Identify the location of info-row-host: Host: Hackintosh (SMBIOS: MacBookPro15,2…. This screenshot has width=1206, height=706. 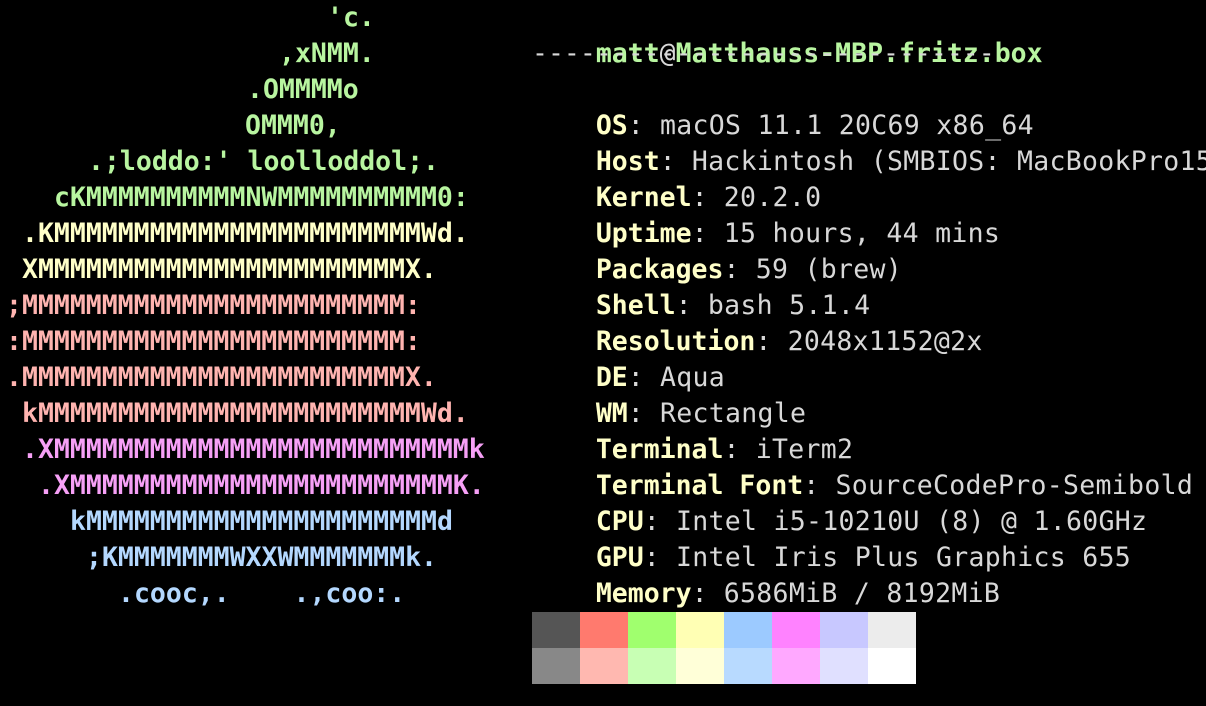
(869, 142).